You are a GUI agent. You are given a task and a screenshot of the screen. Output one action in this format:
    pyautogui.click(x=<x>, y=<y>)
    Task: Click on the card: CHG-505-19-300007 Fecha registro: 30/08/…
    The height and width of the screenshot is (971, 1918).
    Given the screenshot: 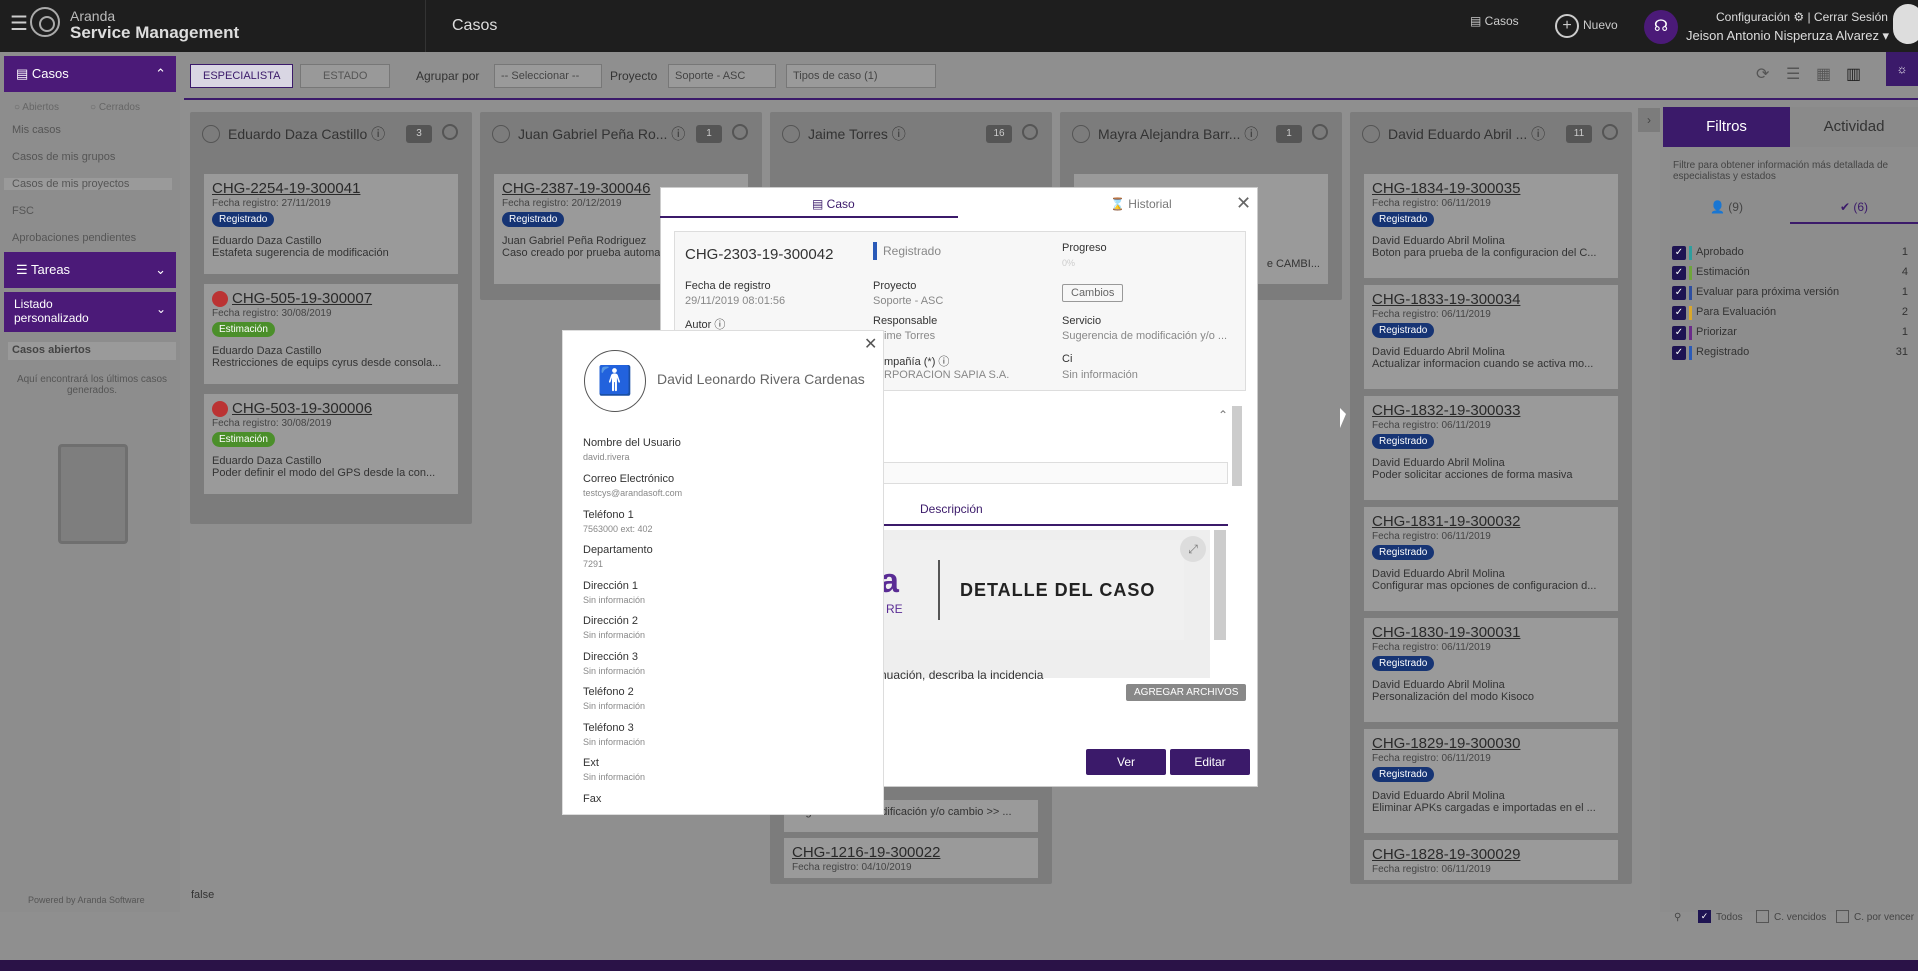 What is the action you would take?
    pyautogui.click(x=331, y=334)
    